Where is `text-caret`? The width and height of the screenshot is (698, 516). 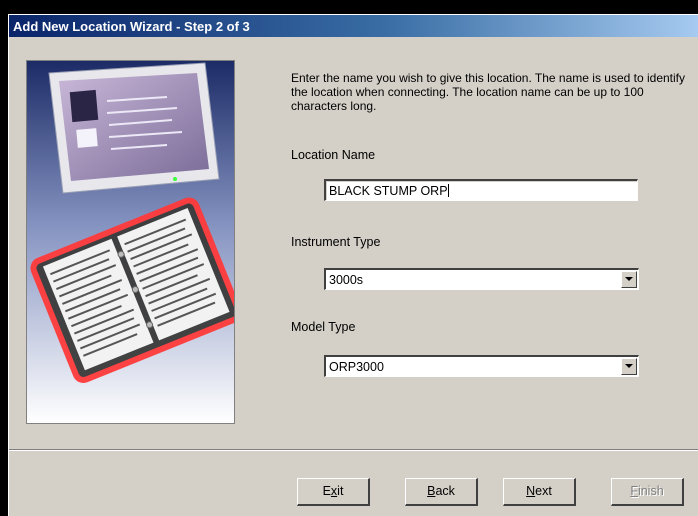
text-caret is located at coordinates (448, 190).